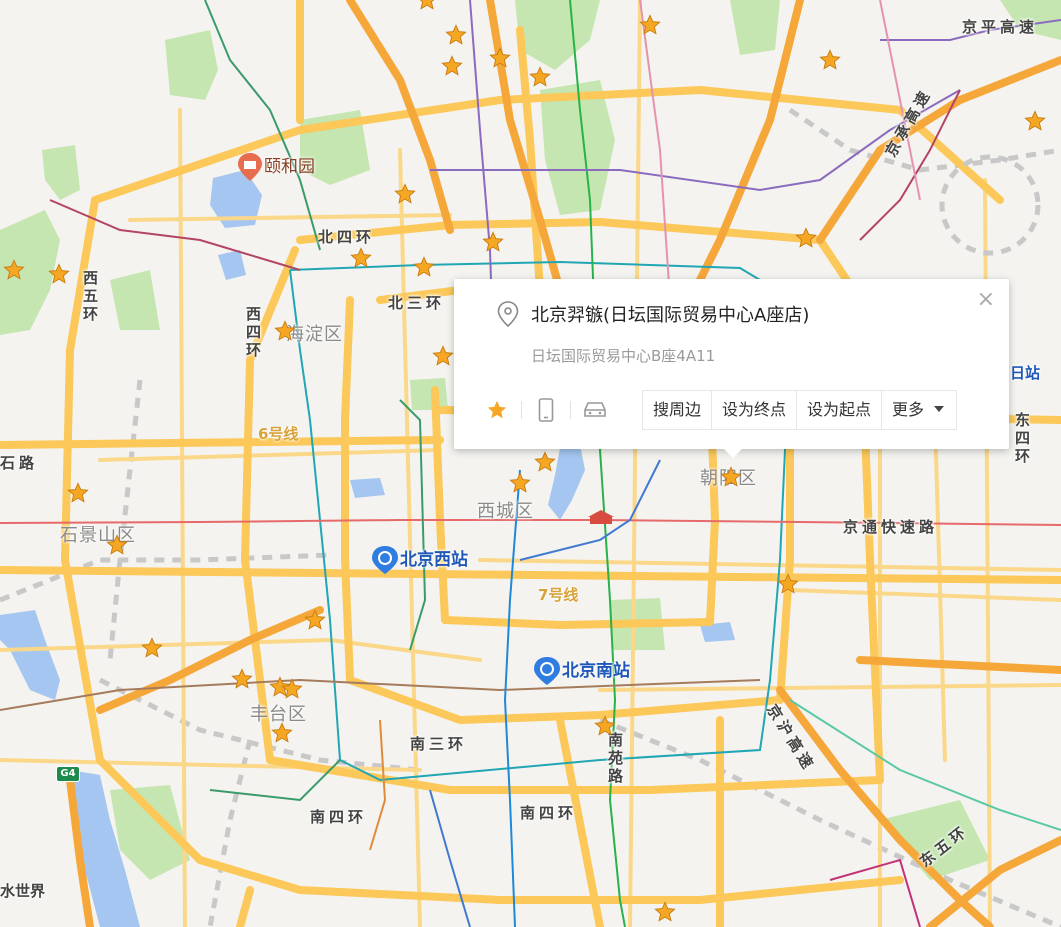  Describe the element at coordinates (678, 410) in the screenshot. I see `search-nearby-button: 搜周边` at that location.